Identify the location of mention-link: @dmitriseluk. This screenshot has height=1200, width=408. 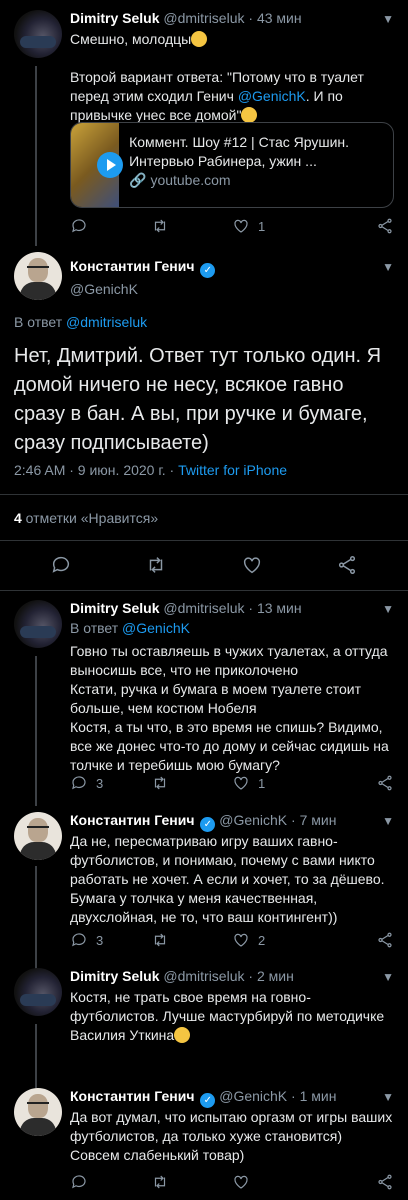
(106, 322).